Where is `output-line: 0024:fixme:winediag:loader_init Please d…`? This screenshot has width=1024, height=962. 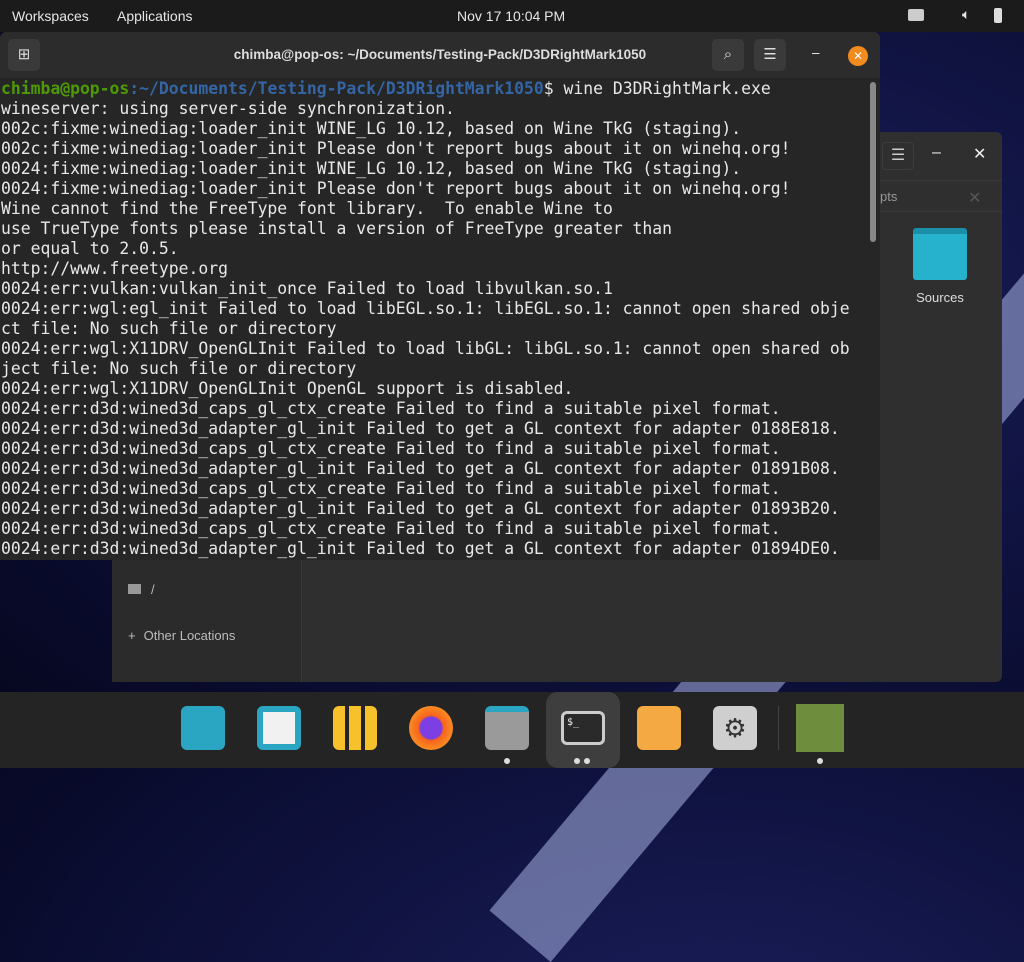 output-line: 0024:fixme:winediag:loader_init Please d… is located at coordinates (396, 188).